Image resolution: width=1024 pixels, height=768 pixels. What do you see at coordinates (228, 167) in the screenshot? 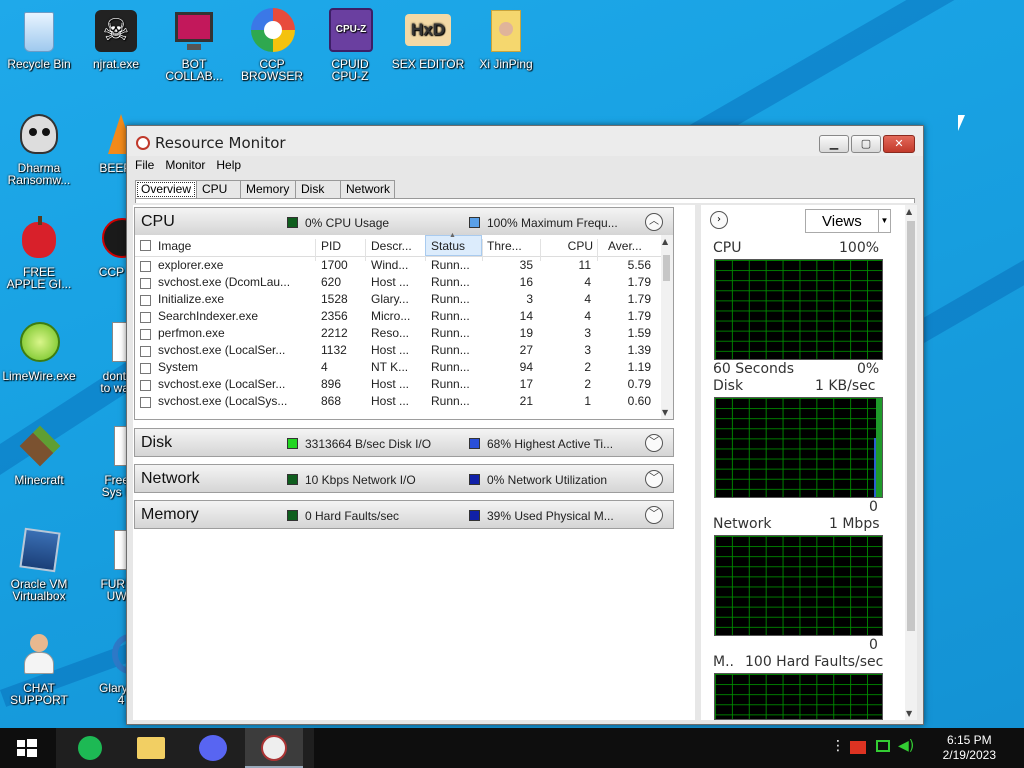
I see `menu-help: Help` at bounding box center [228, 167].